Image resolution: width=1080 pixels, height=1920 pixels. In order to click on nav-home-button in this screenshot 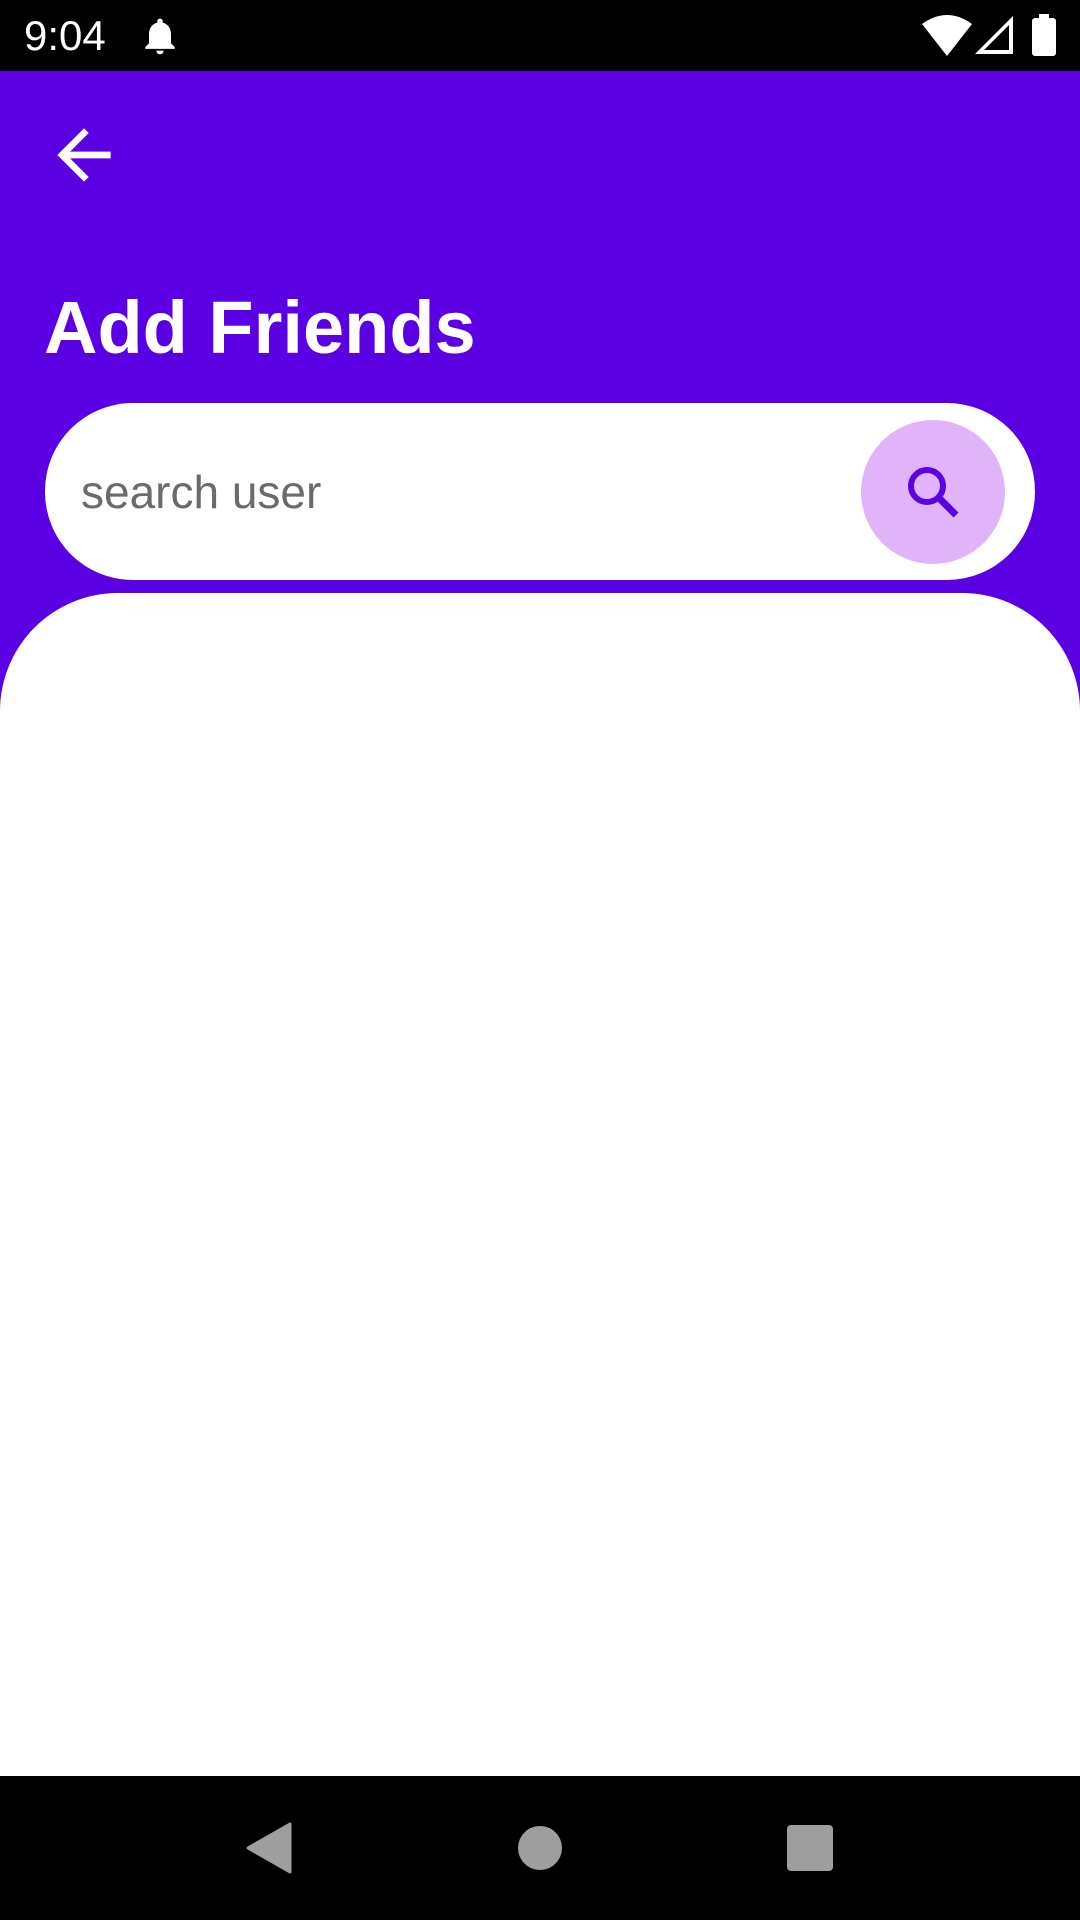, I will do `click(540, 1848)`.